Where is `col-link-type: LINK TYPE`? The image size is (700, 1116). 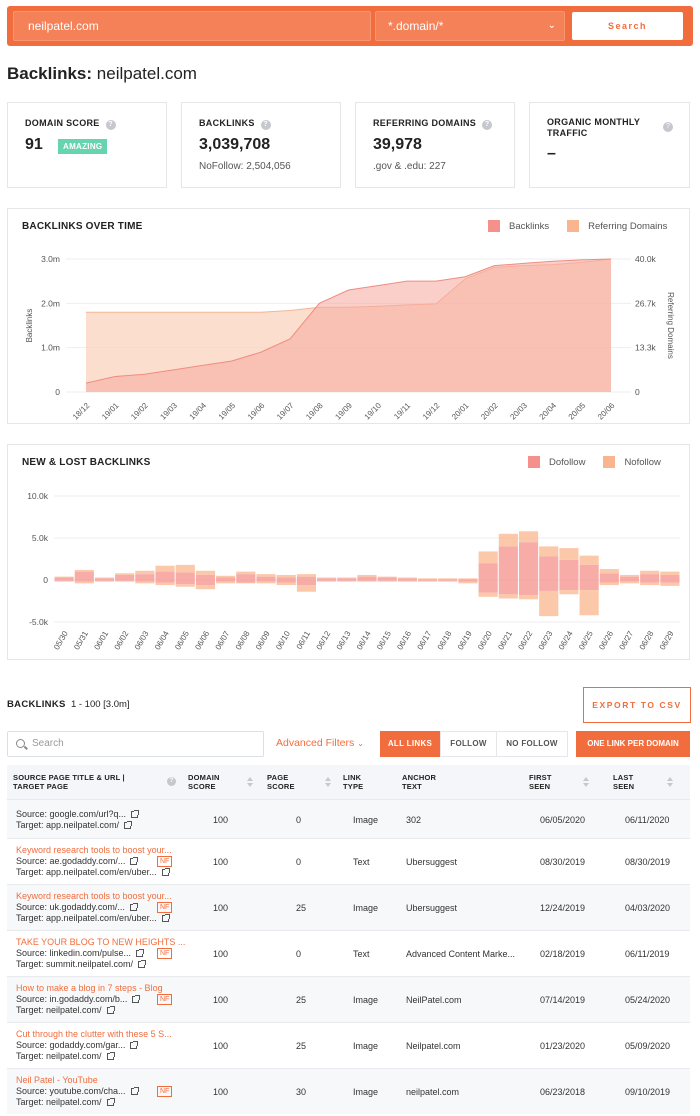 col-link-type: LINK TYPE is located at coordinates (358, 782).